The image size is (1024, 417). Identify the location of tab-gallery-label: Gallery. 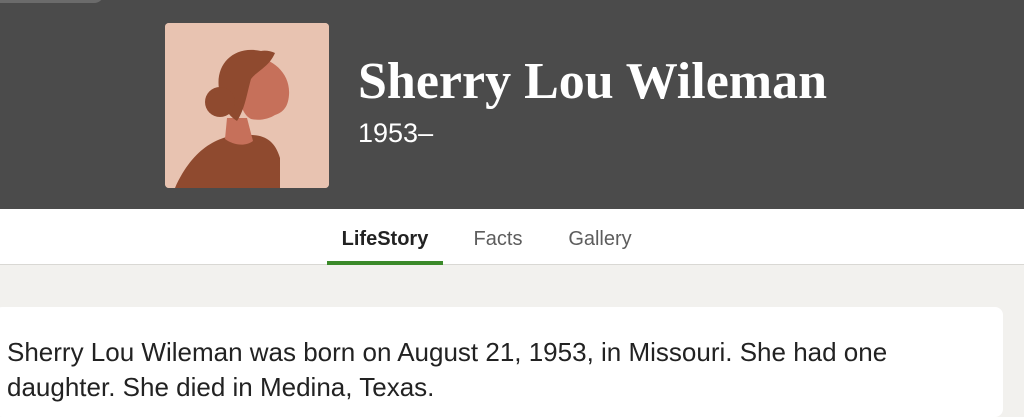
(600, 239).